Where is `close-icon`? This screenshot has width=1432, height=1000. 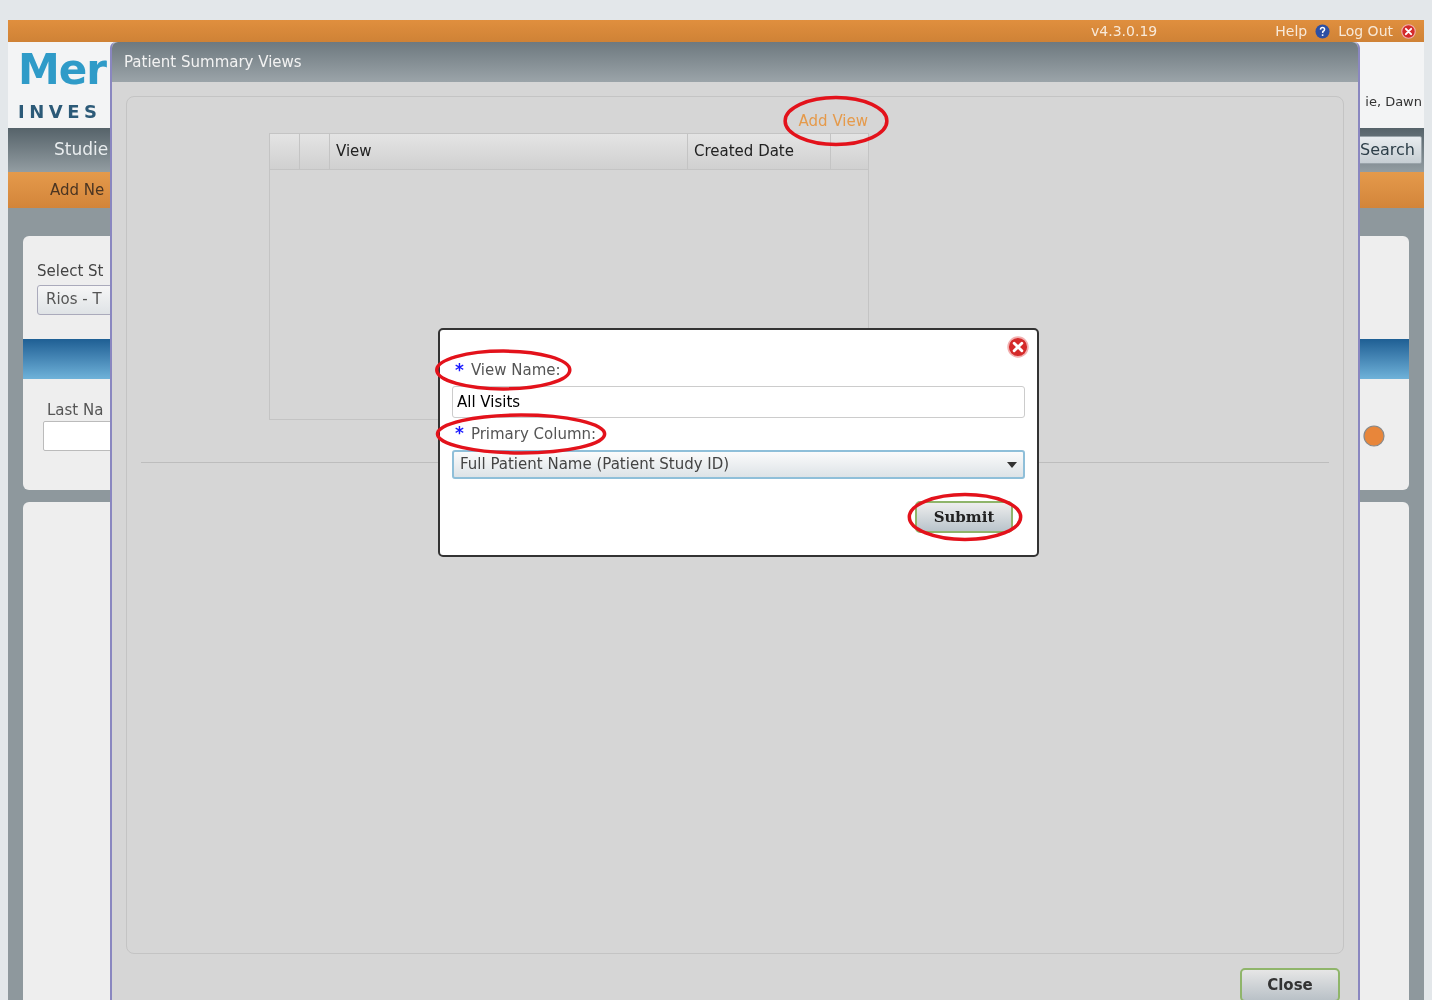
close-icon is located at coordinates (1018, 347).